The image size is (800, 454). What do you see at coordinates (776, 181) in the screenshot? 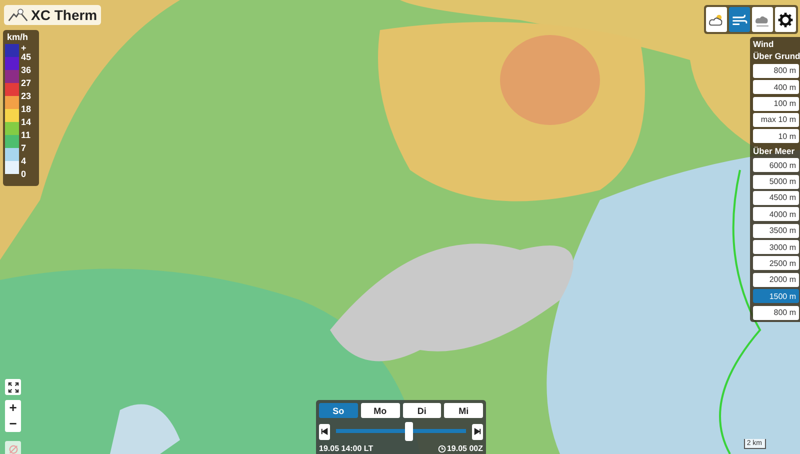
I see `altitude-option: 5000 m` at bounding box center [776, 181].